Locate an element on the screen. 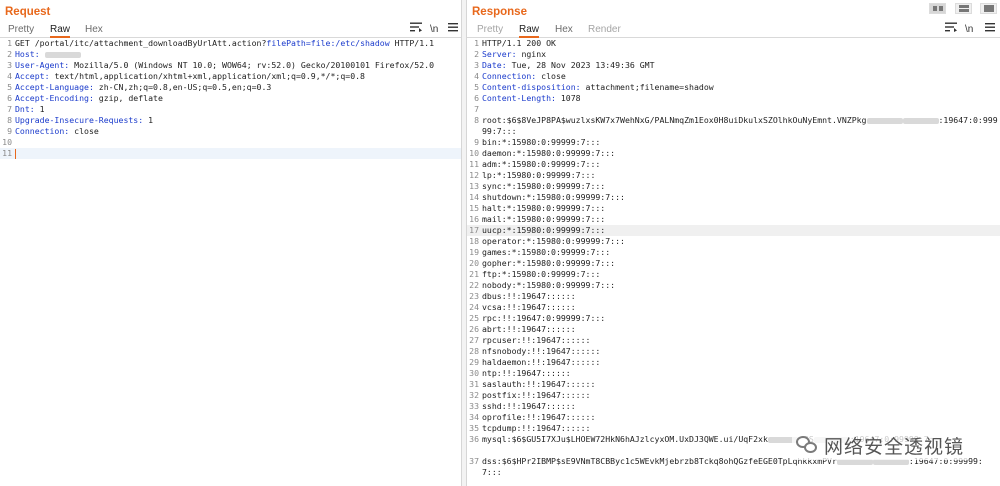 The height and width of the screenshot is (486, 1000). code-text: shutdown:*:15980:0:99999:7::: is located at coordinates (553, 197).